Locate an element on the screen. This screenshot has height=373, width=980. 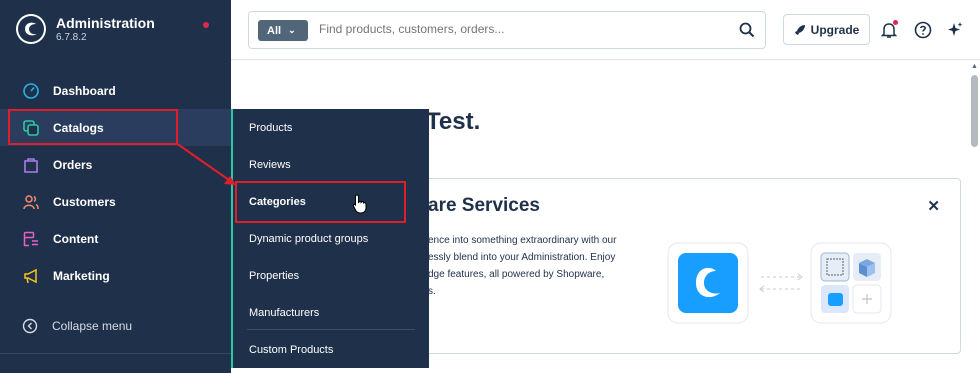
flyout-item-manufacturers: Manufacturers is located at coordinates (331, 312).